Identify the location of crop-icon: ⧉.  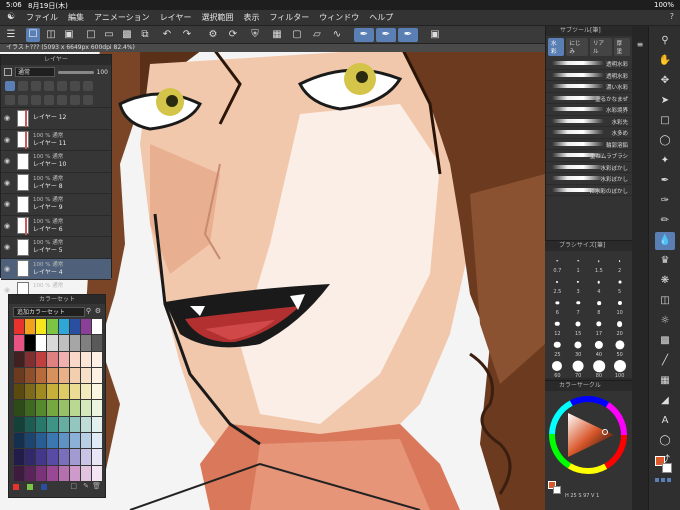
(145, 35).